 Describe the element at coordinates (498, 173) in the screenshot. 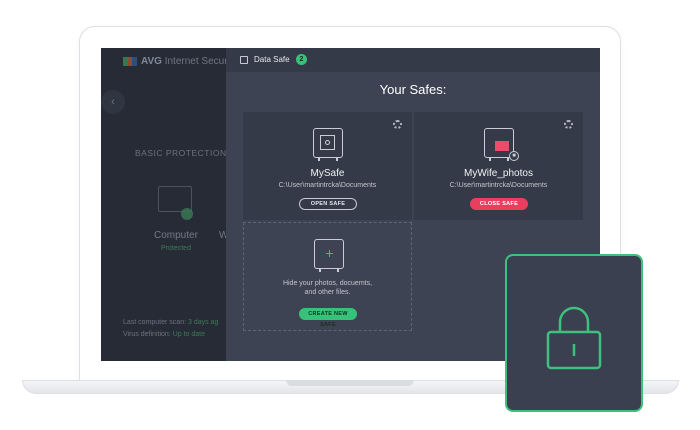

I see `safe-name: MyWife_photos` at that location.